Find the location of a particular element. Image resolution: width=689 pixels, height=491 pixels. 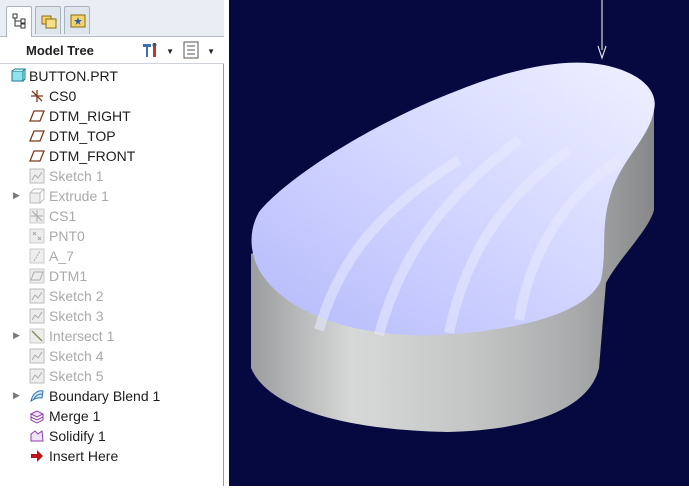

tab-folder-browser is located at coordinates (48, 20).